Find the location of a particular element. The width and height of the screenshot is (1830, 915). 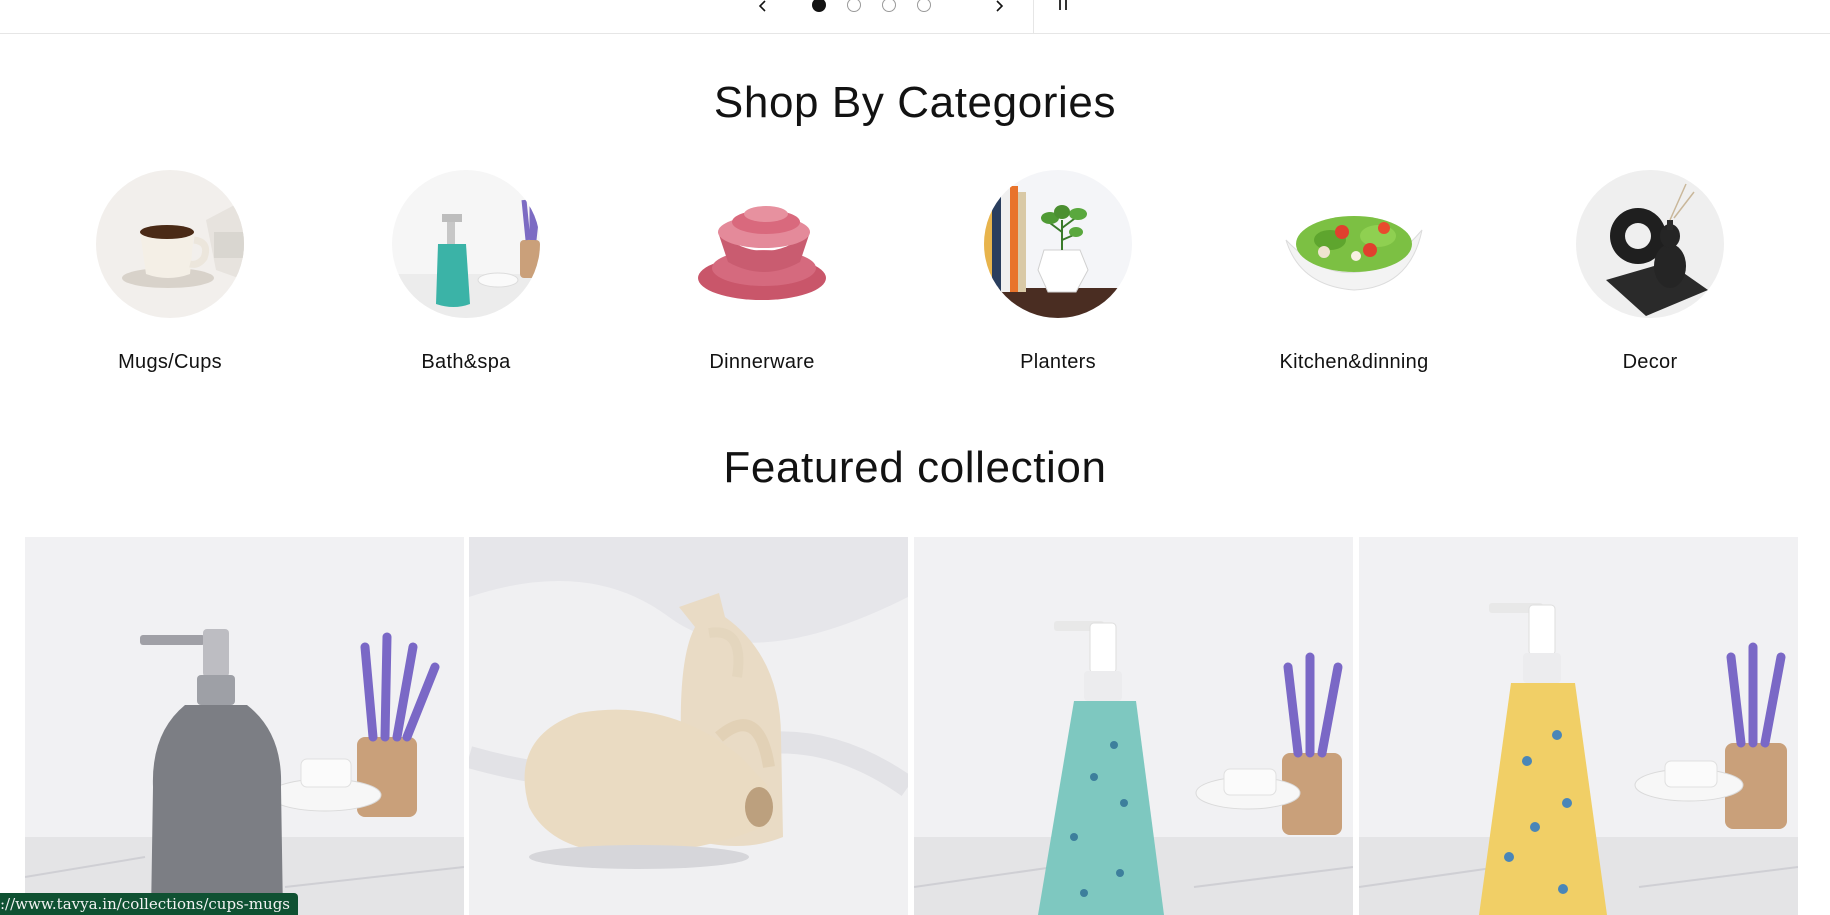

category-image-planters is located at coordinates (1058, 244).